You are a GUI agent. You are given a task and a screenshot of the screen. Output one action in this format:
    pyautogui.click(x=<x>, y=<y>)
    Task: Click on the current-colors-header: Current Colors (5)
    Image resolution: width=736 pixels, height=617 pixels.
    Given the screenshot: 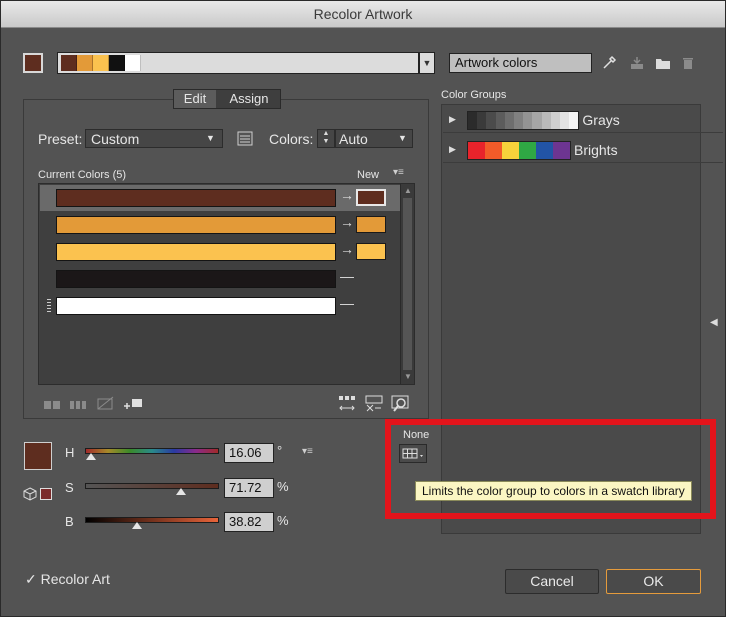 What is the action you would take?
    pyautogui.click(x=82, y=175)
    